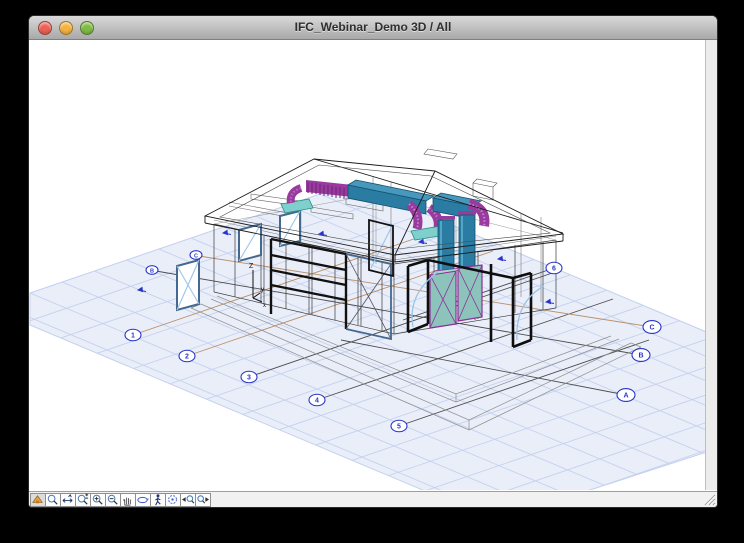  Describe the element at coordinates (709, 499) in the screenshot. I see `resize-grip` at that location.